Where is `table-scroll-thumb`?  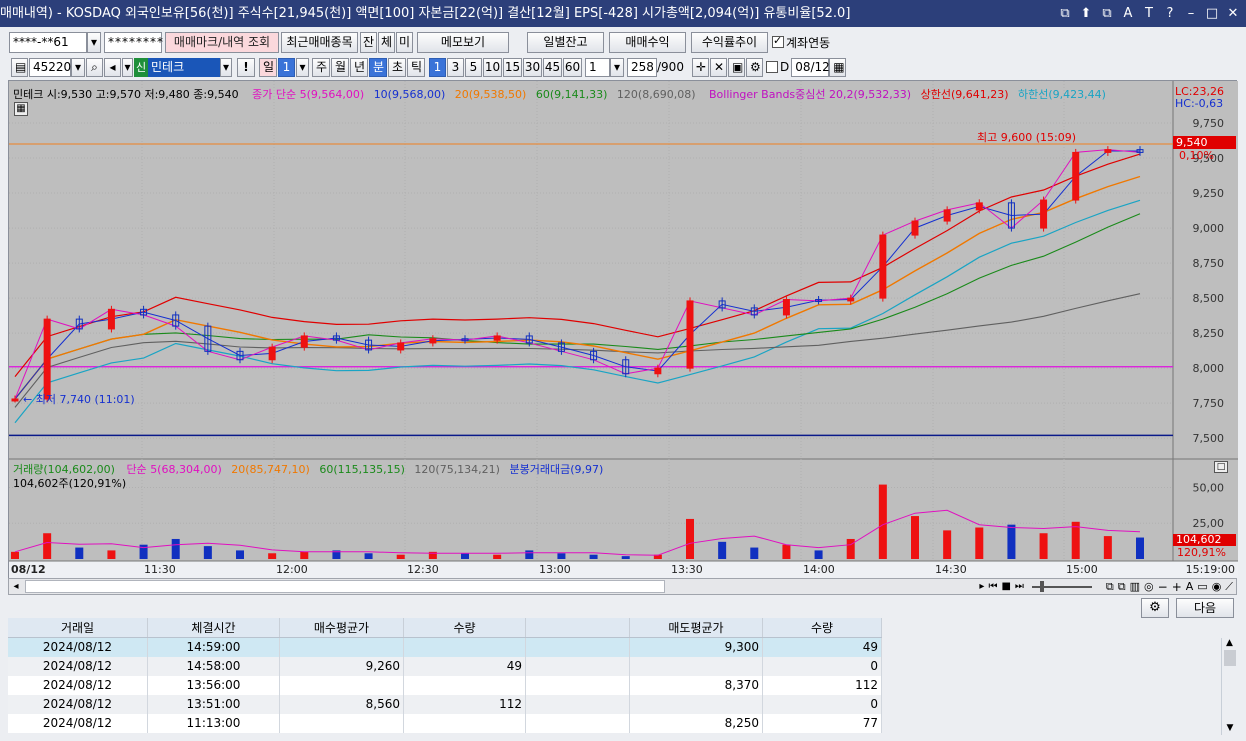 table-scroll-thumb is located at coordinates (1229, 658).